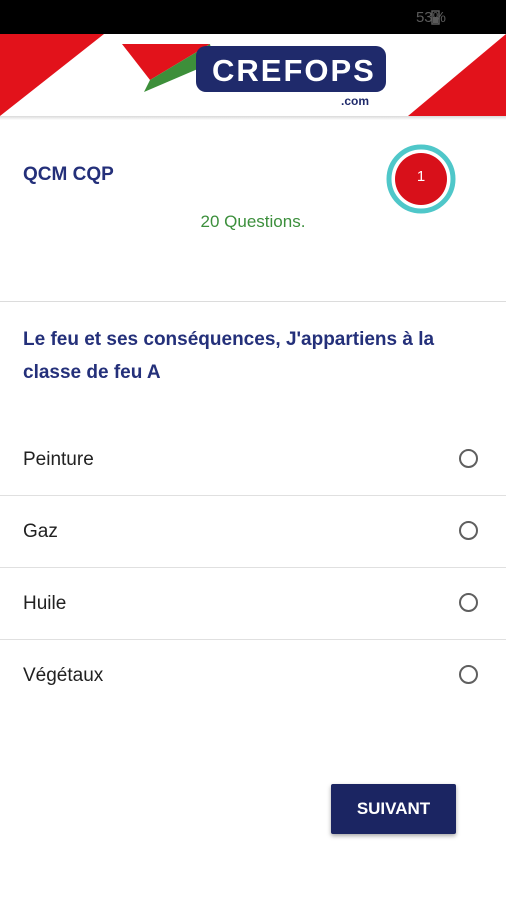 The image size is (506, 900). Describe the element at coordinates (253, 675) in the screenshot. I see `answer-option: Végétaux` at that location.